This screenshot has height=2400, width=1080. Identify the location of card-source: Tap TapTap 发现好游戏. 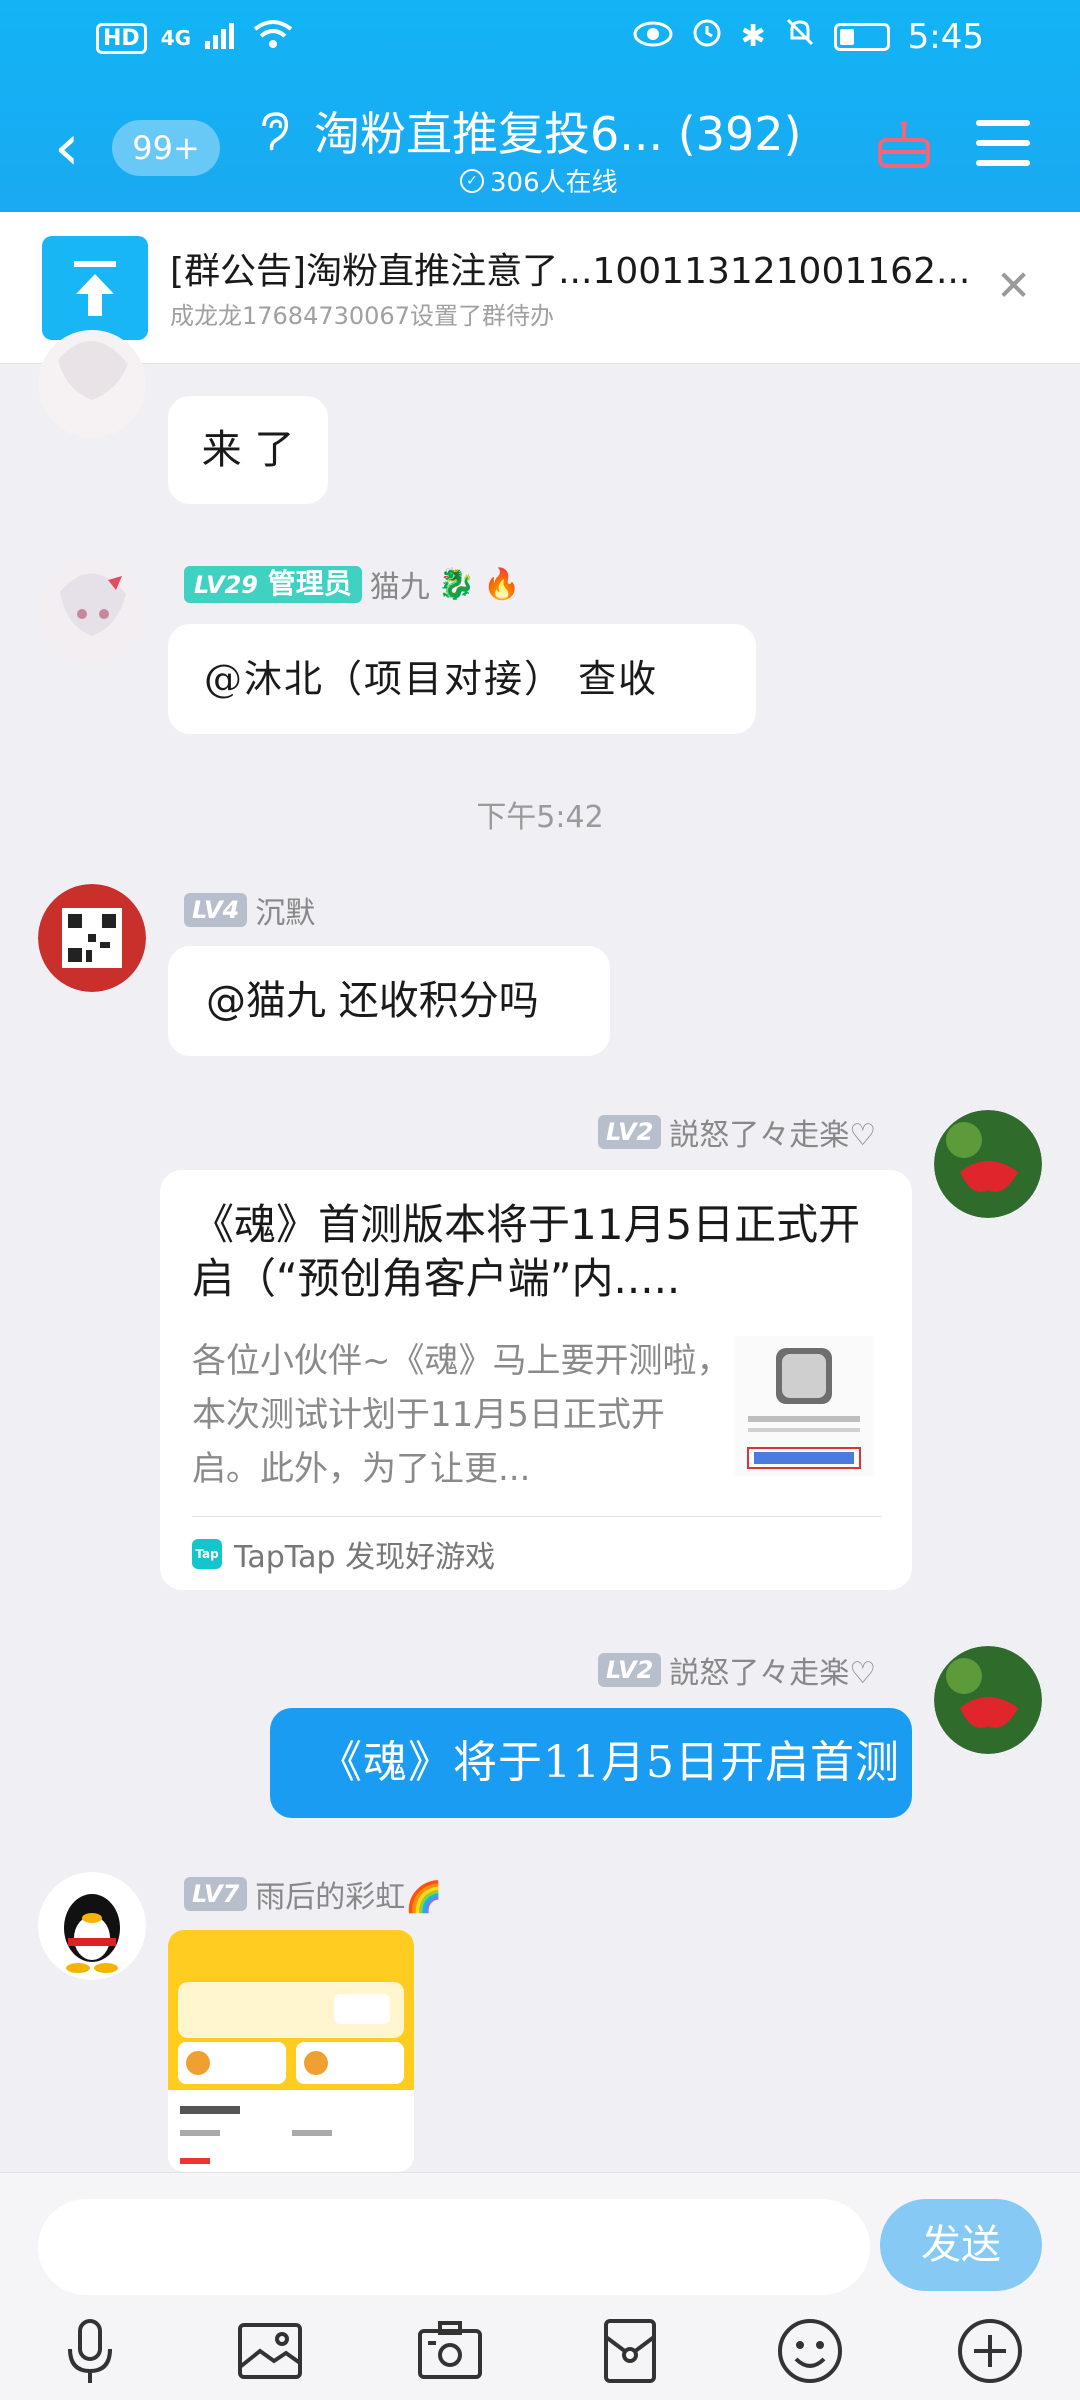
(343, 1554).